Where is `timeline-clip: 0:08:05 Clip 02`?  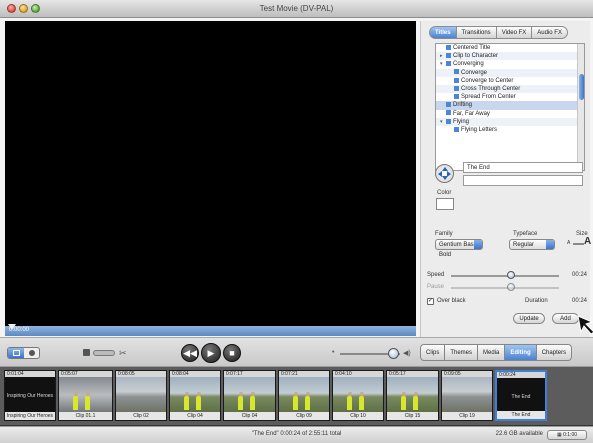 timeline-clip: 0:08:05 Clip 02 is located at coordinates (141, 395).